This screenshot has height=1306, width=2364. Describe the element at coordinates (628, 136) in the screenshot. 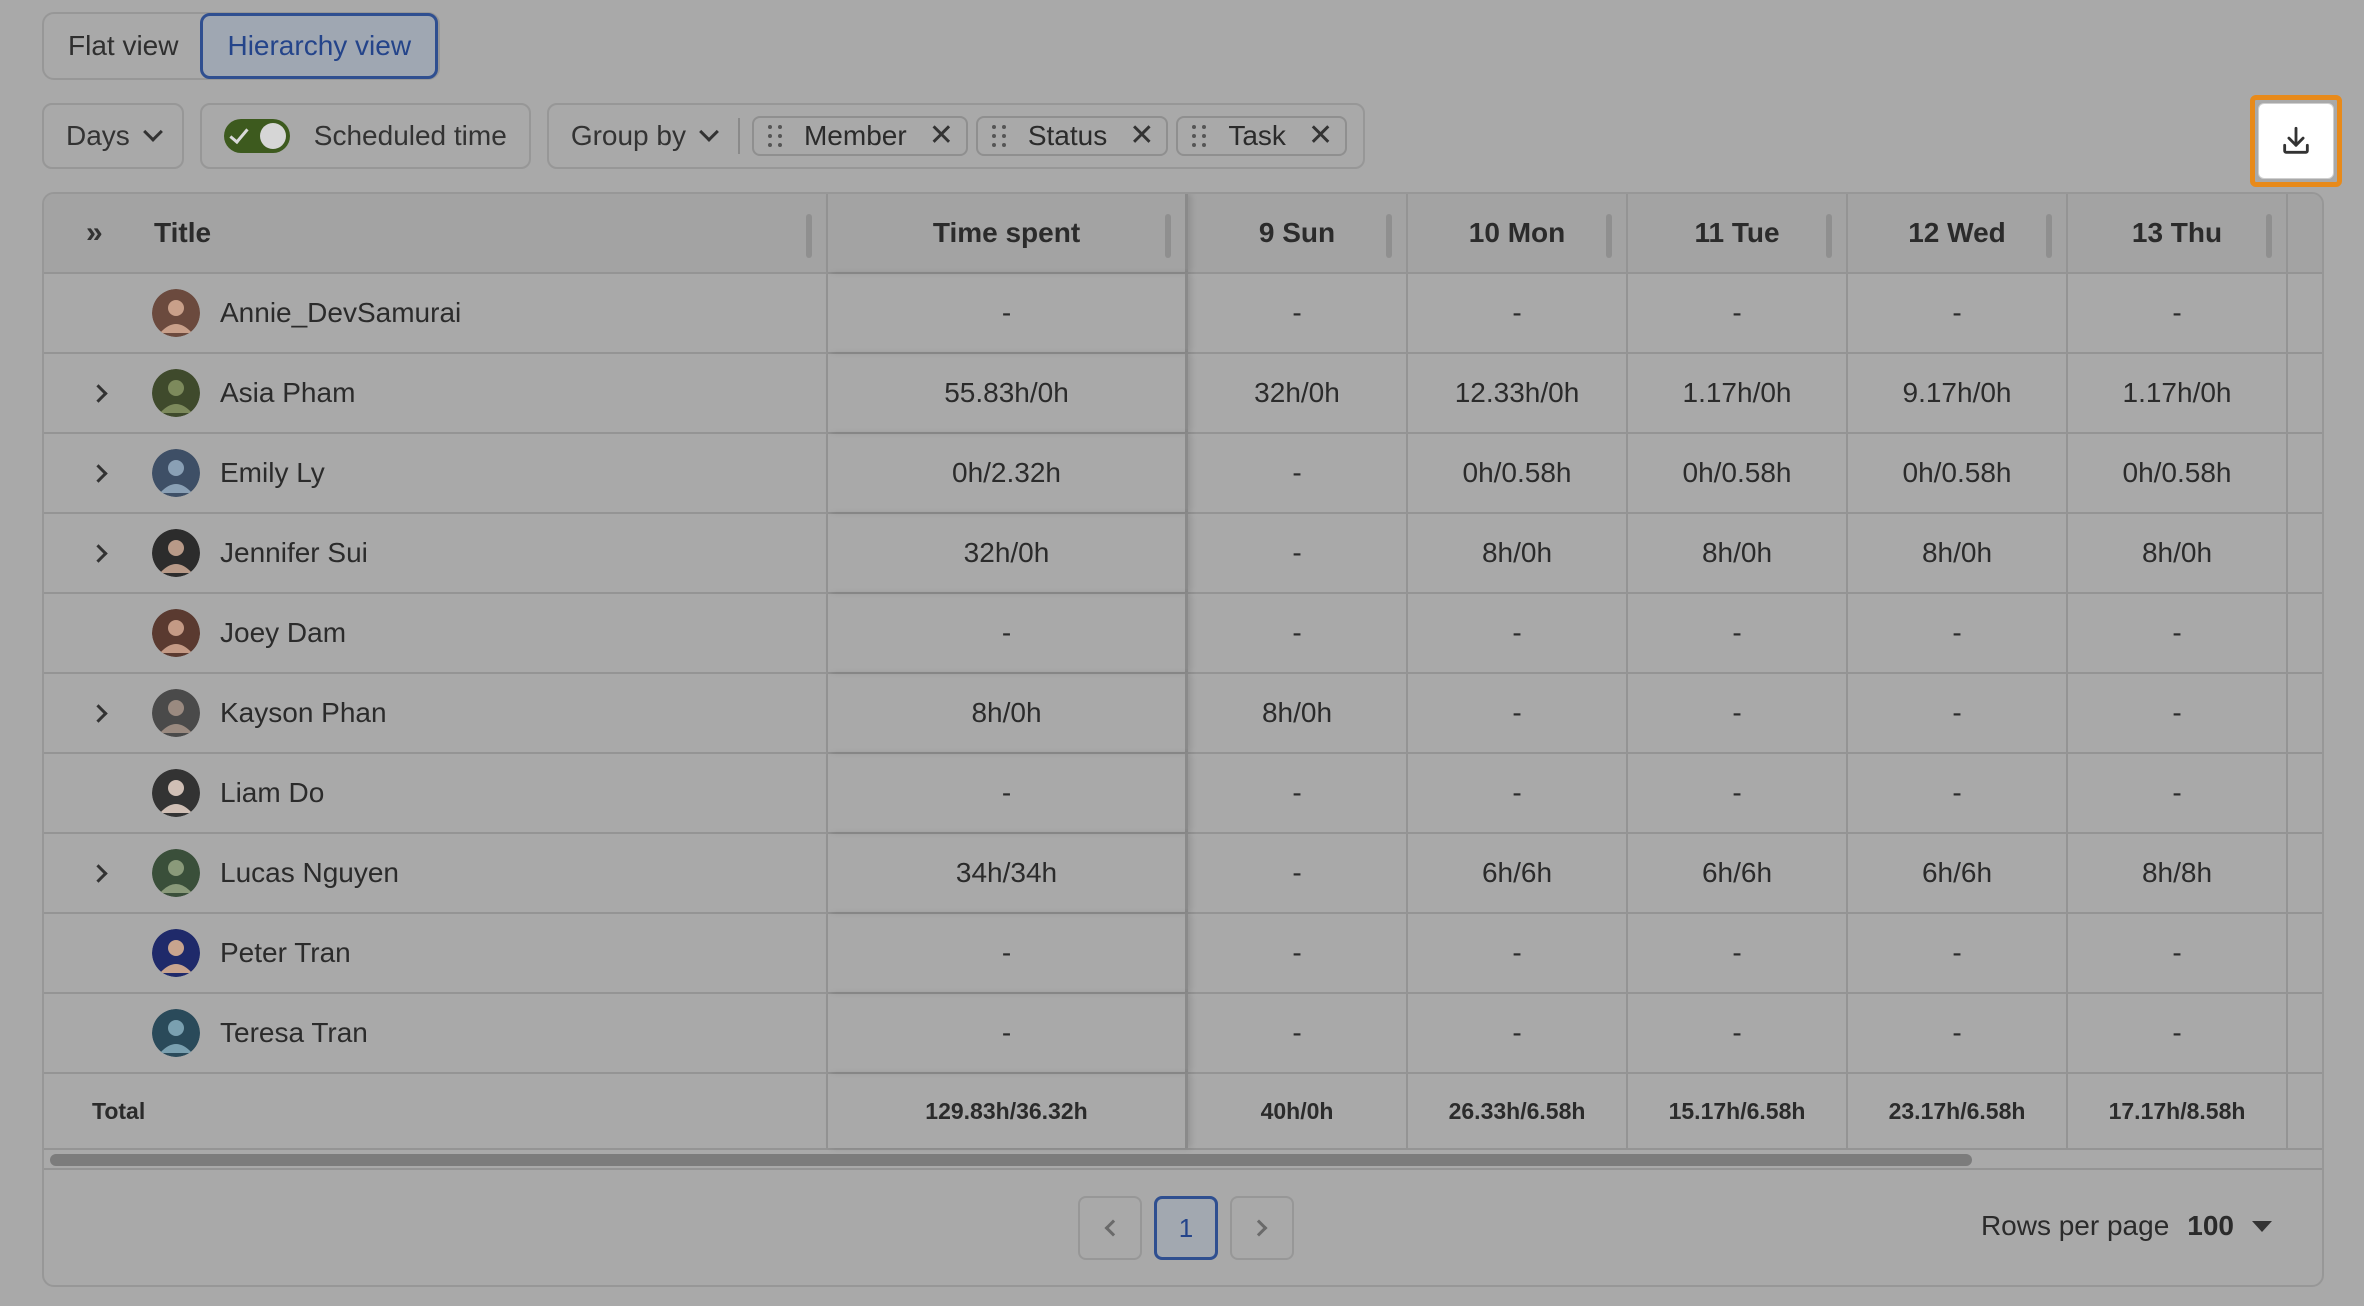

I see `group-by-label: Group by` at that location.